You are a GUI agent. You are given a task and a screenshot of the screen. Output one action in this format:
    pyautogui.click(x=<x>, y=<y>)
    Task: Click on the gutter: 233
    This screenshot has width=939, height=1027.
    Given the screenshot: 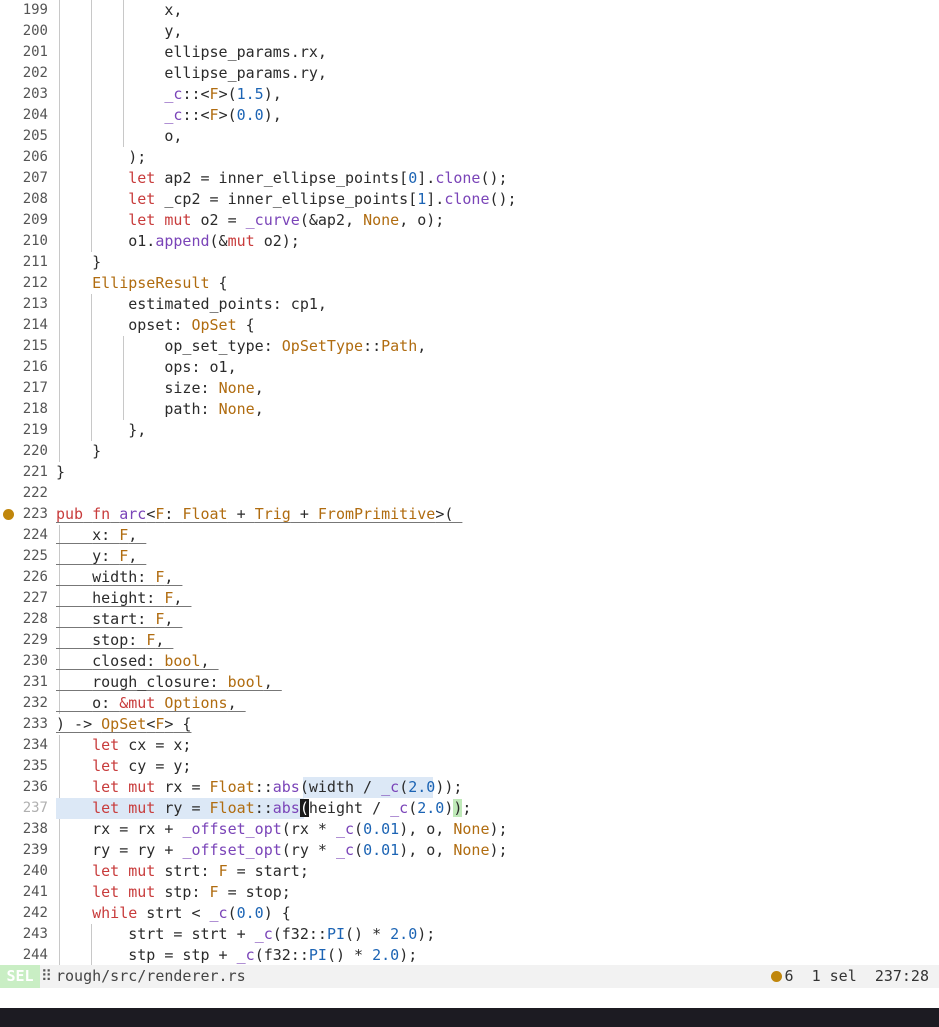 What is the action you would take?
    pyautogui.click(x=28, y=724)
    